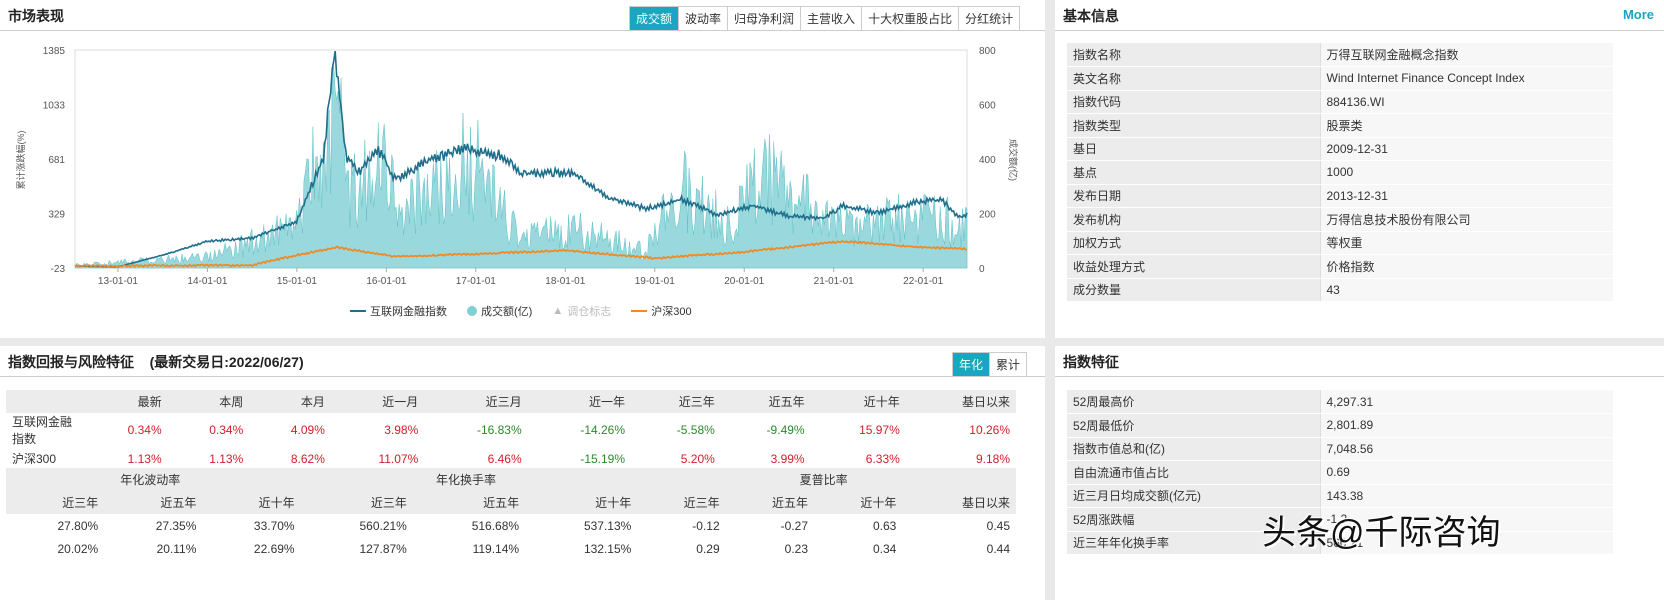 Image resolution: width=1664 pixels, height=600 pixels. What do you see at coordinates (1193, 449) in the screenshot?
I see `label: 指数市值总和(亿)` at bounding box center [1193, 449].